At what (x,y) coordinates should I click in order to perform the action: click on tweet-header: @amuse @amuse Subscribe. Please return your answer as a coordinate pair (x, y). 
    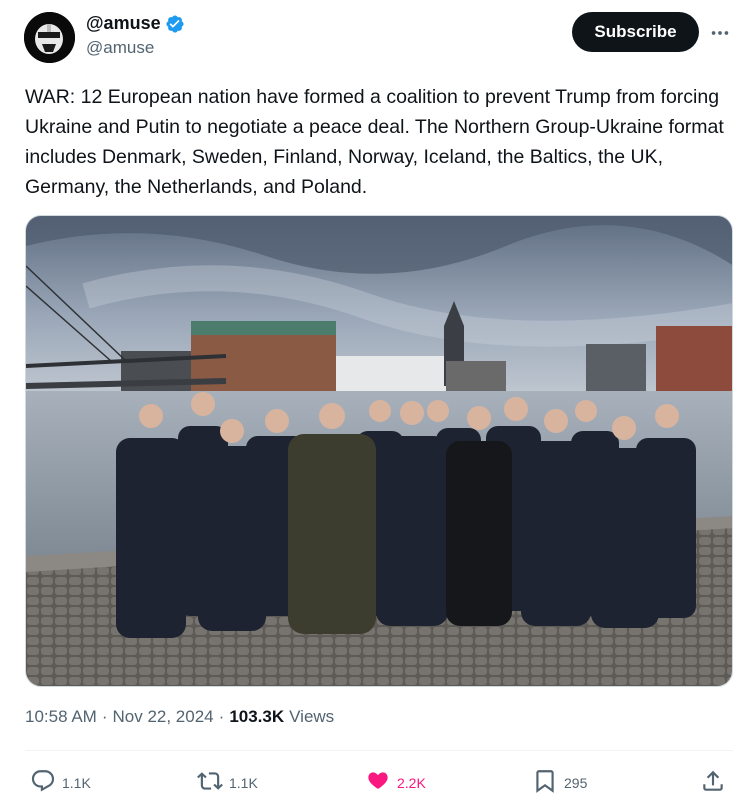
    Looking at the image, I should click on (377, 36).